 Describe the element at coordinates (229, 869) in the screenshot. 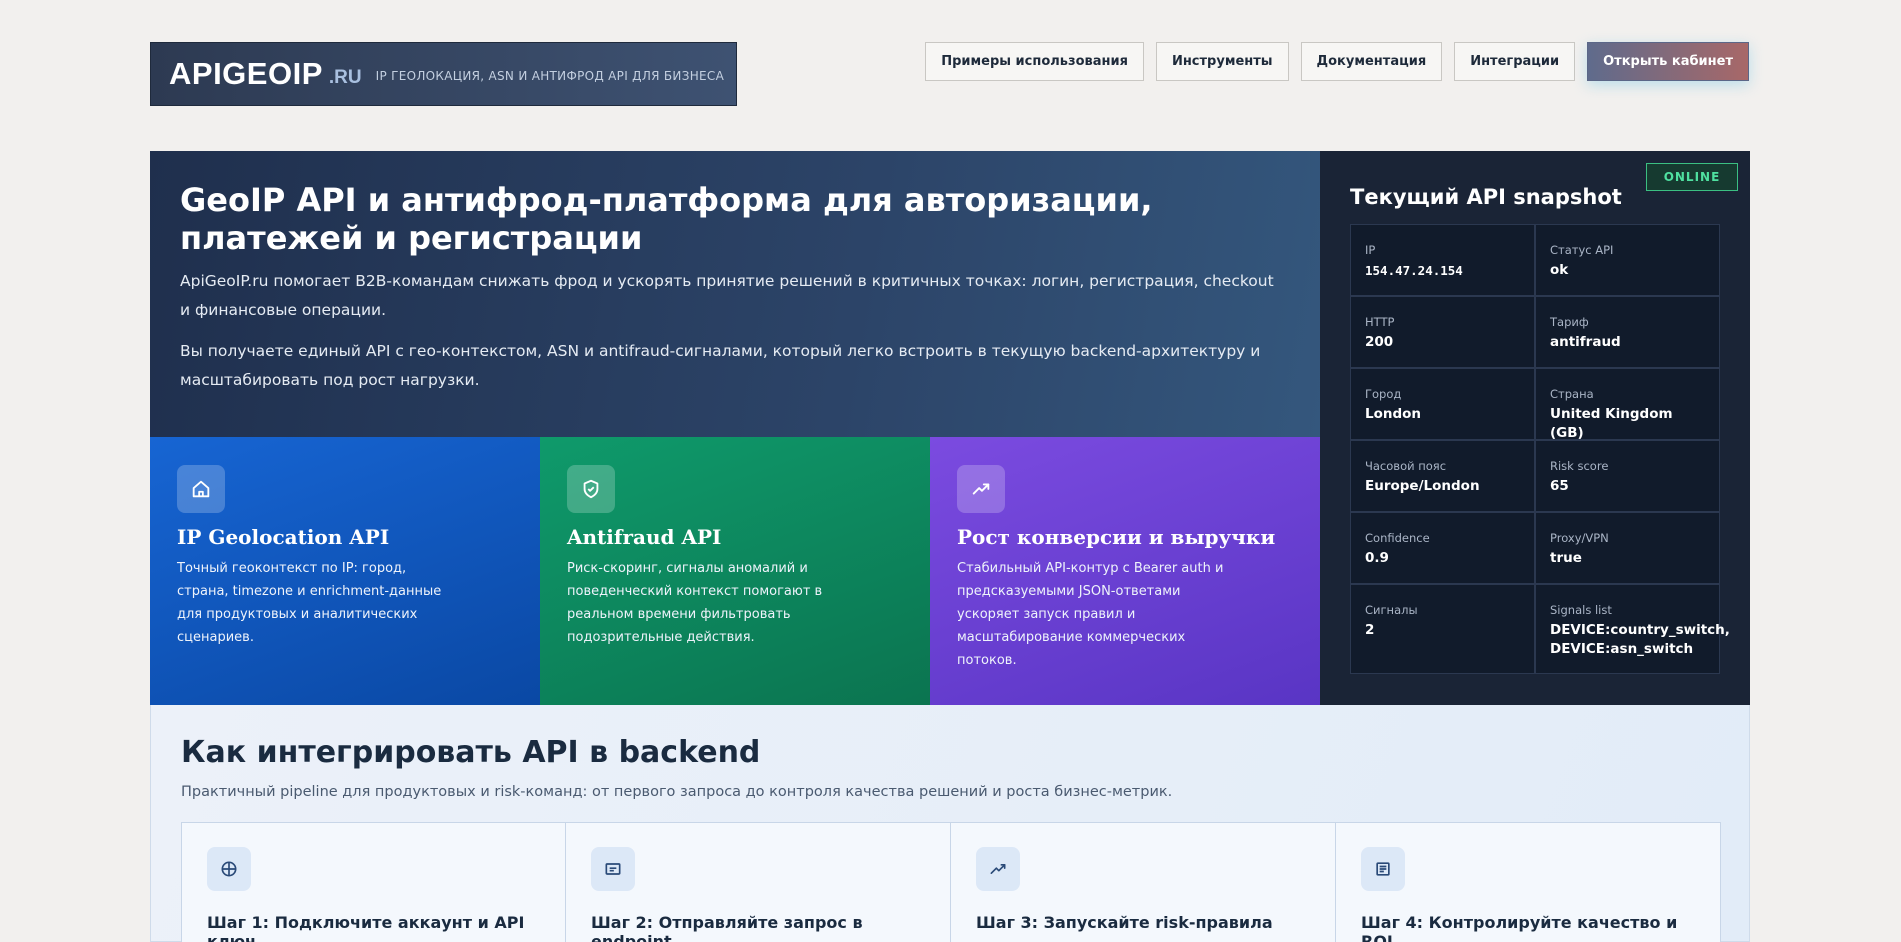

I see `globe-icon` at that location.